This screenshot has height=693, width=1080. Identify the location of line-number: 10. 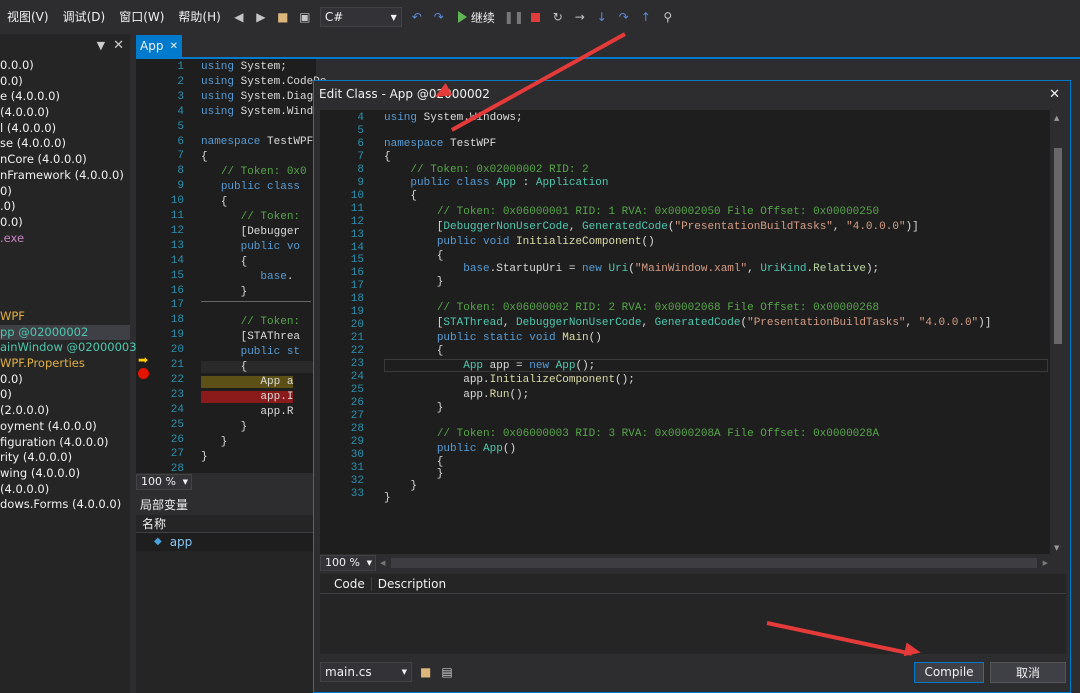
(357, 195).